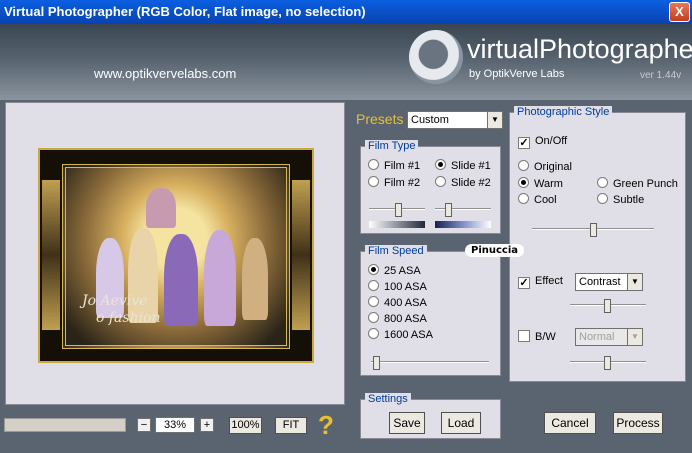 The width and height of the screenshot is (692, 453). I want to click on photo-caption-line1: Jo Aevive, so click(115, 301).